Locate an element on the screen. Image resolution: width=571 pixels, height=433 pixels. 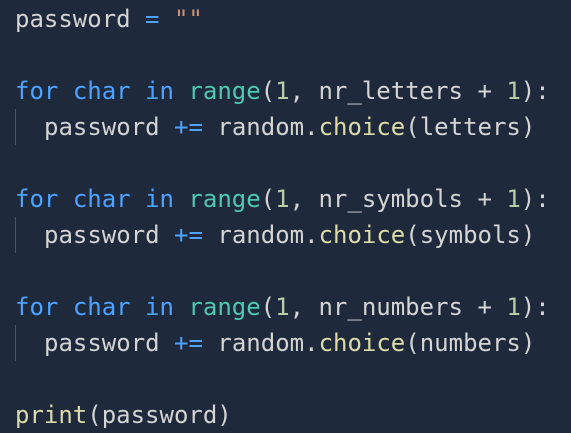
code-line-for-letters: for char in range(1, nr_letters + 1): is located at coordinates (282, 91).